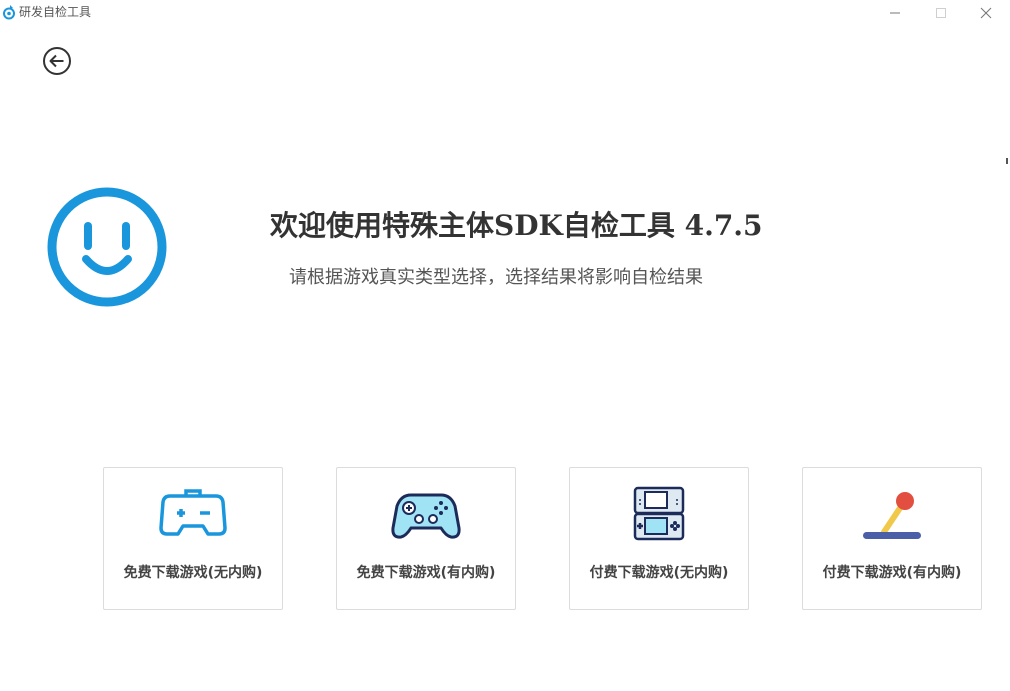 This screenshot has width=1010, height=691. I want to click on title-bar: 研发自检工具, so click(505, 13).